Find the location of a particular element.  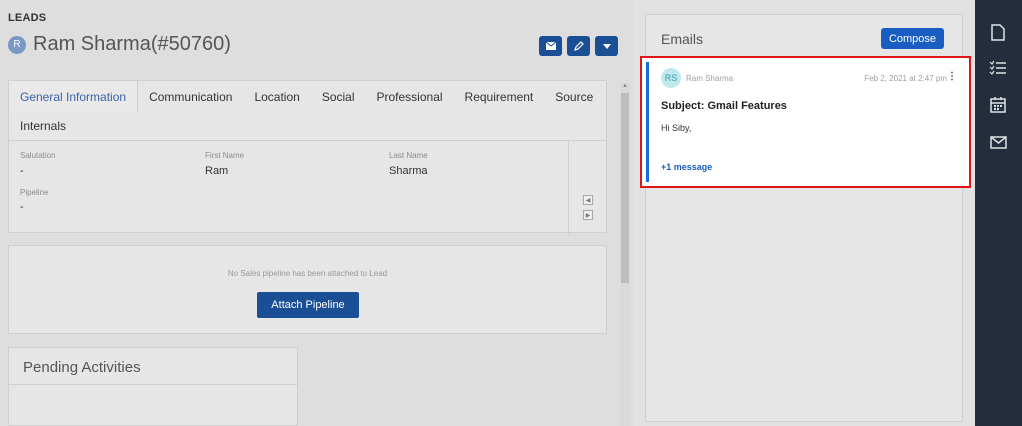

caret-left-icon: ◀ is located at coordinates (588, 200).